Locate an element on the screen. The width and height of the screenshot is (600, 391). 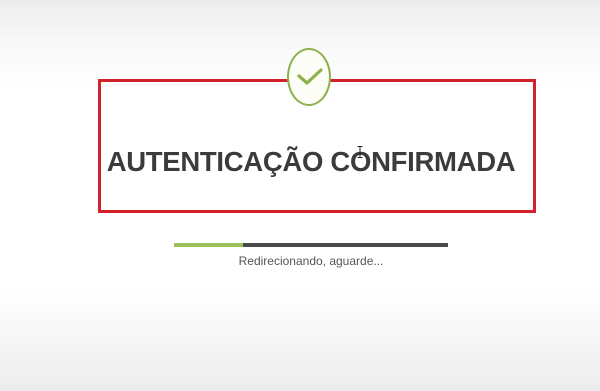
text-cursor-icon is located at coordinates (360, 152).